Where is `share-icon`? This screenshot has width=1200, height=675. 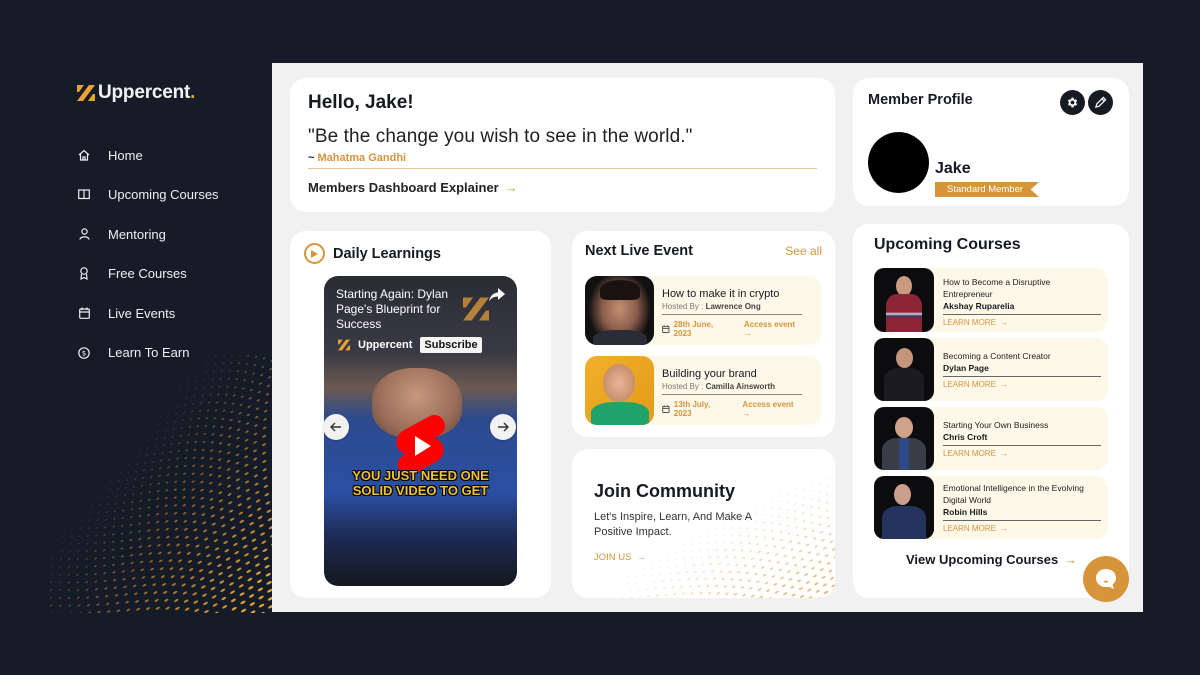
share-icon is located at coordinates (497, 295).